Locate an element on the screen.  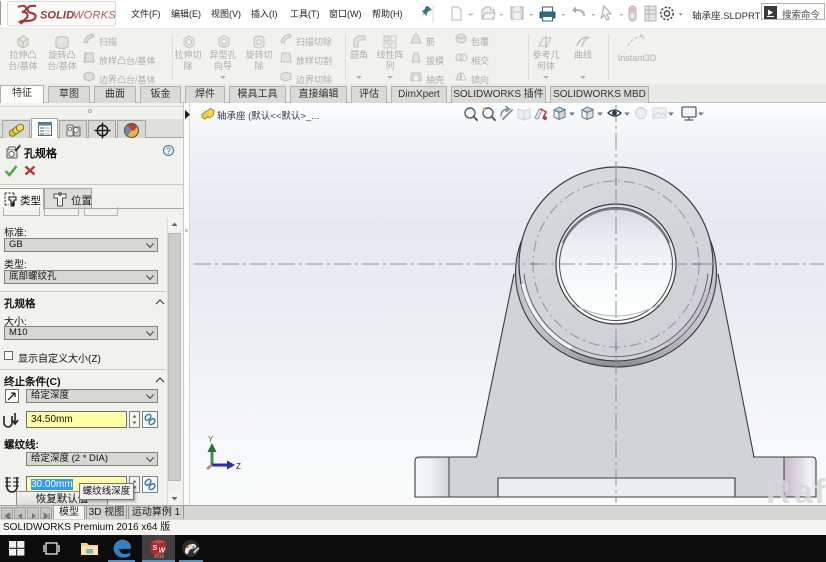
svg-text: Y is located at coordinates (211, 439).